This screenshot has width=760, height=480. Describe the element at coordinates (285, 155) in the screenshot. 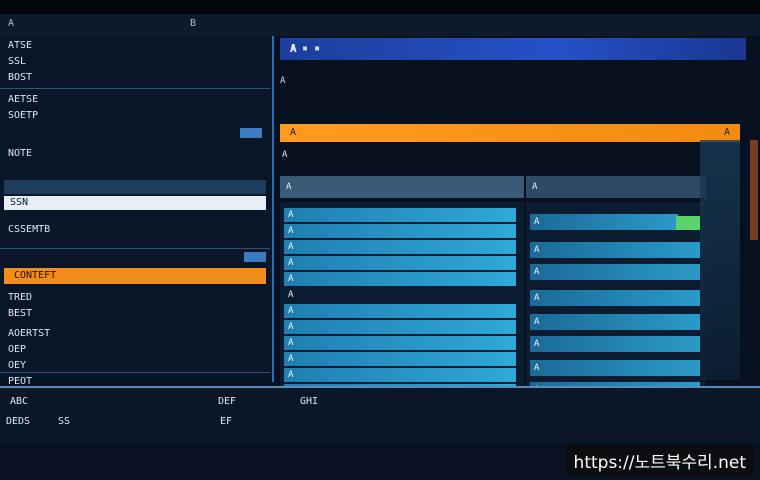

I see `sub-label: A` at that location.